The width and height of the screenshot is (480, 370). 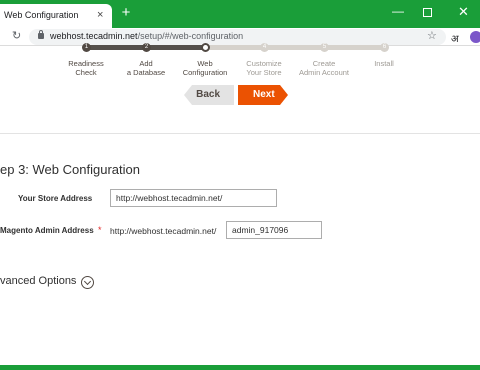 I want to click on progress-track, so click(x=237, y=47).